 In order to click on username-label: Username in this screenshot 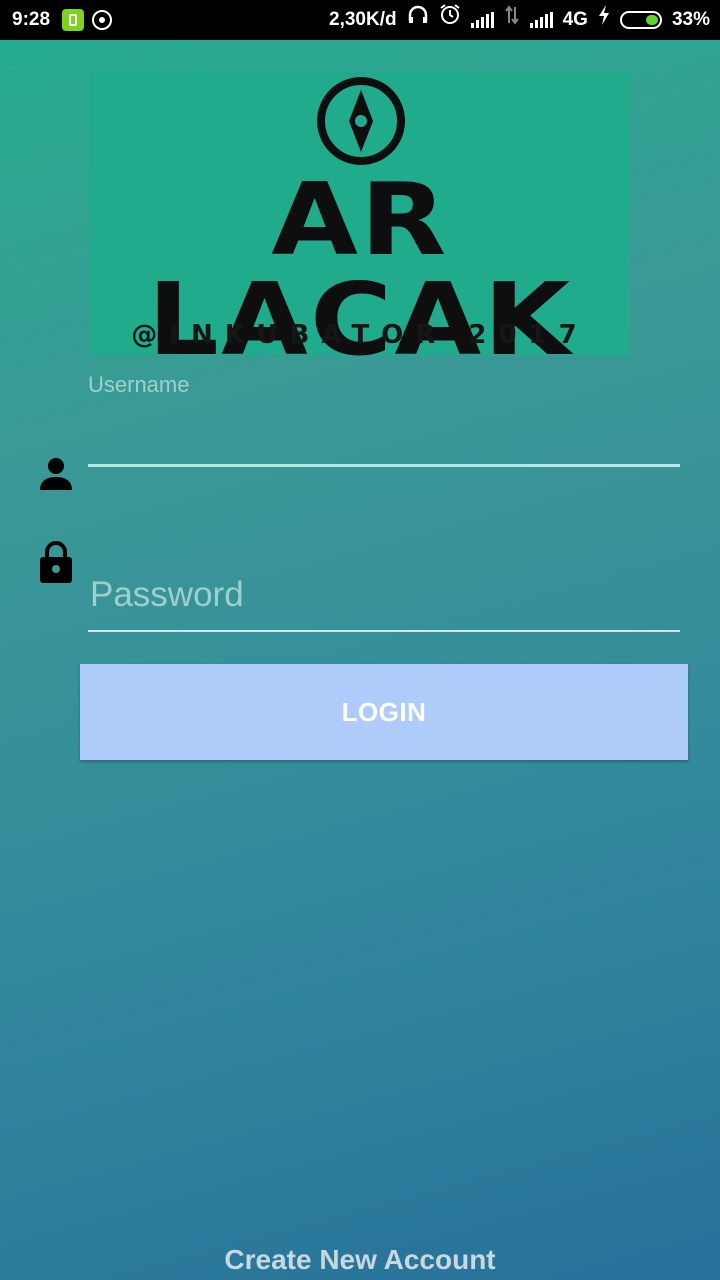, I will do `click(139, 384)`.